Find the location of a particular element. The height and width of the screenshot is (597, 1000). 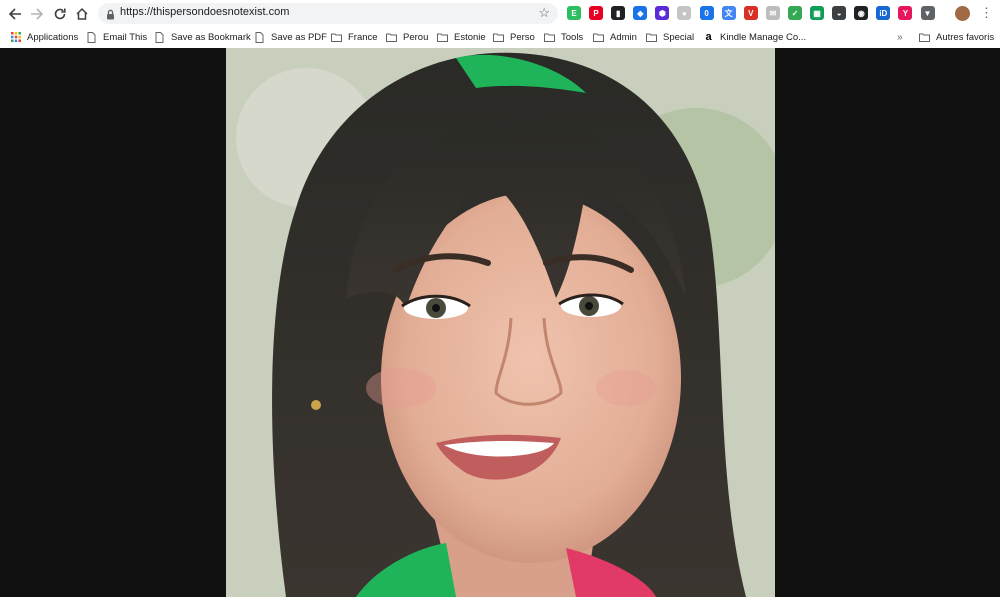

address-bar: https://thispersondoesnotexist.com ☆ is located at coordinates (328, 13).